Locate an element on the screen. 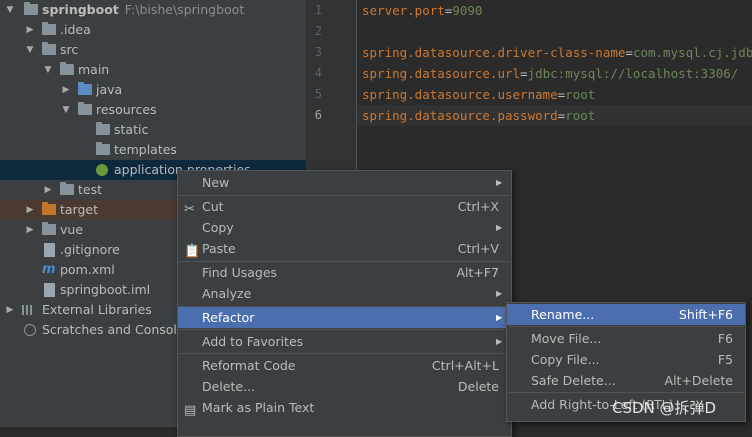 Image resolution: width=752 pixels, height=437 pixels. menu-item-cut: ✂ Cut Ctrl+X is located at coordinates (344, 206).